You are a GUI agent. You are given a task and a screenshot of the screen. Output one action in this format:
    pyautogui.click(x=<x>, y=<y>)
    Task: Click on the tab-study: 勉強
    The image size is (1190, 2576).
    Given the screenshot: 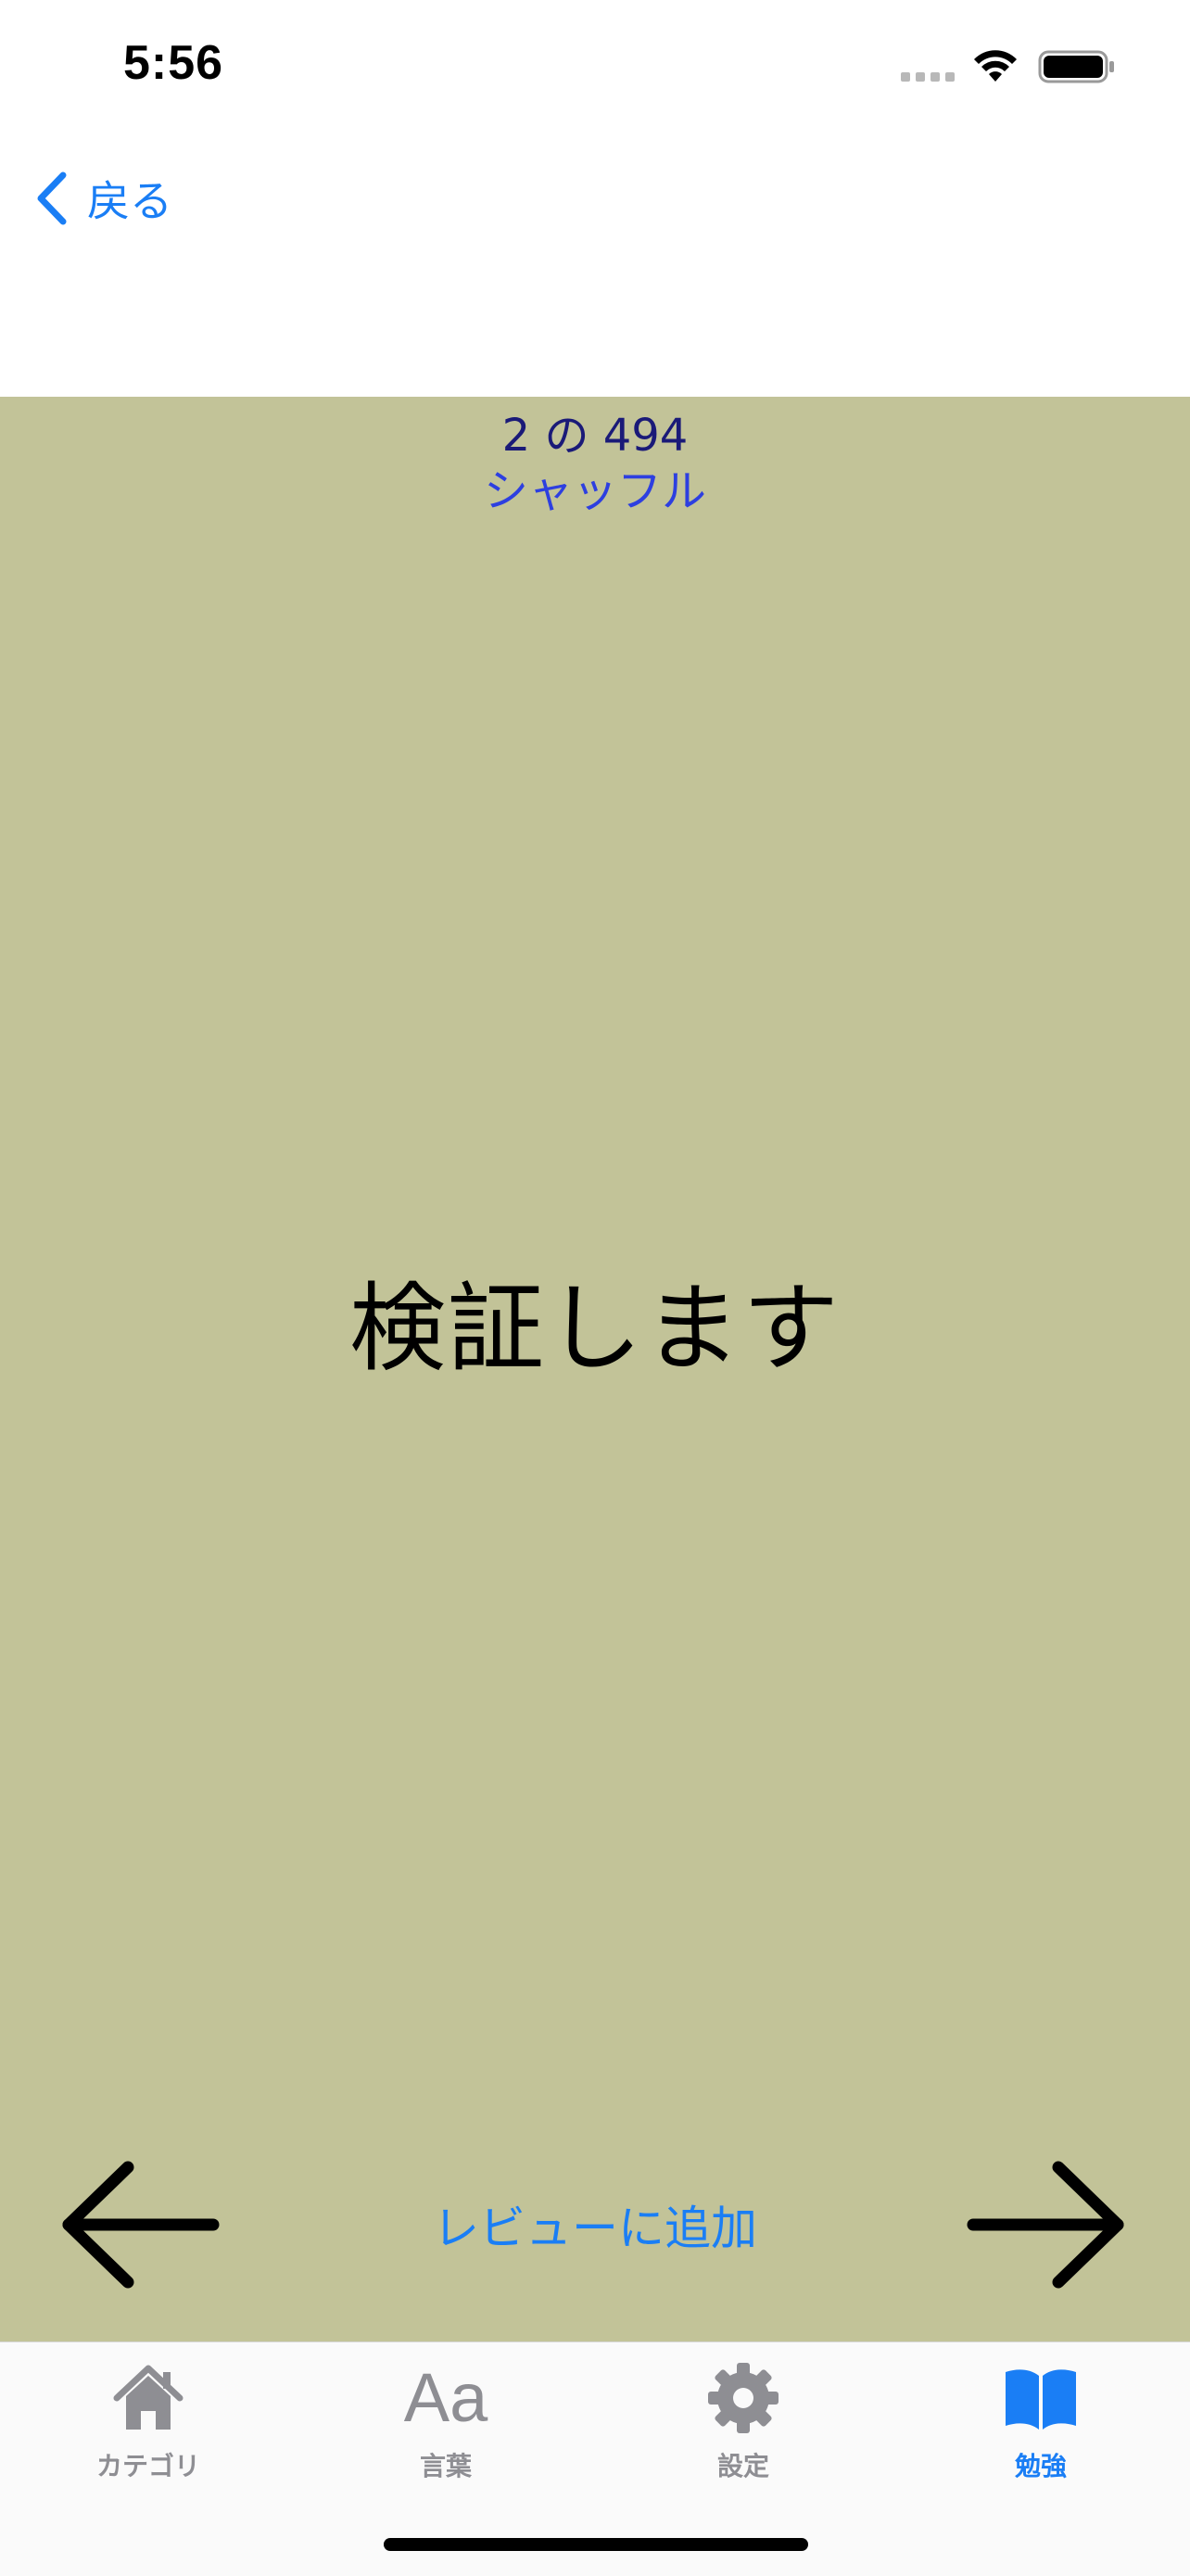 What is the action you would take?
    pyautogui.click(x=1040, y=2424)
    